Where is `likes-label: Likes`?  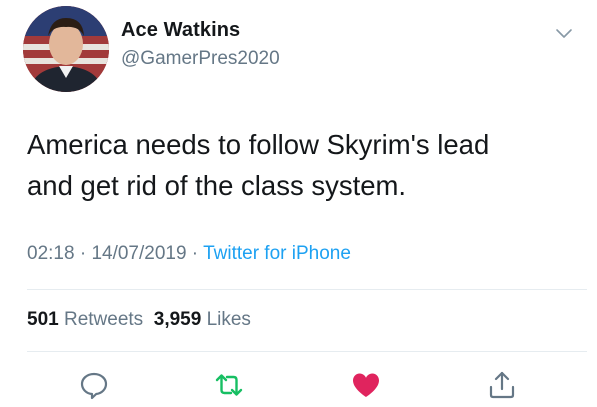
likes-label: Likes is located at coordinates (228, 319).